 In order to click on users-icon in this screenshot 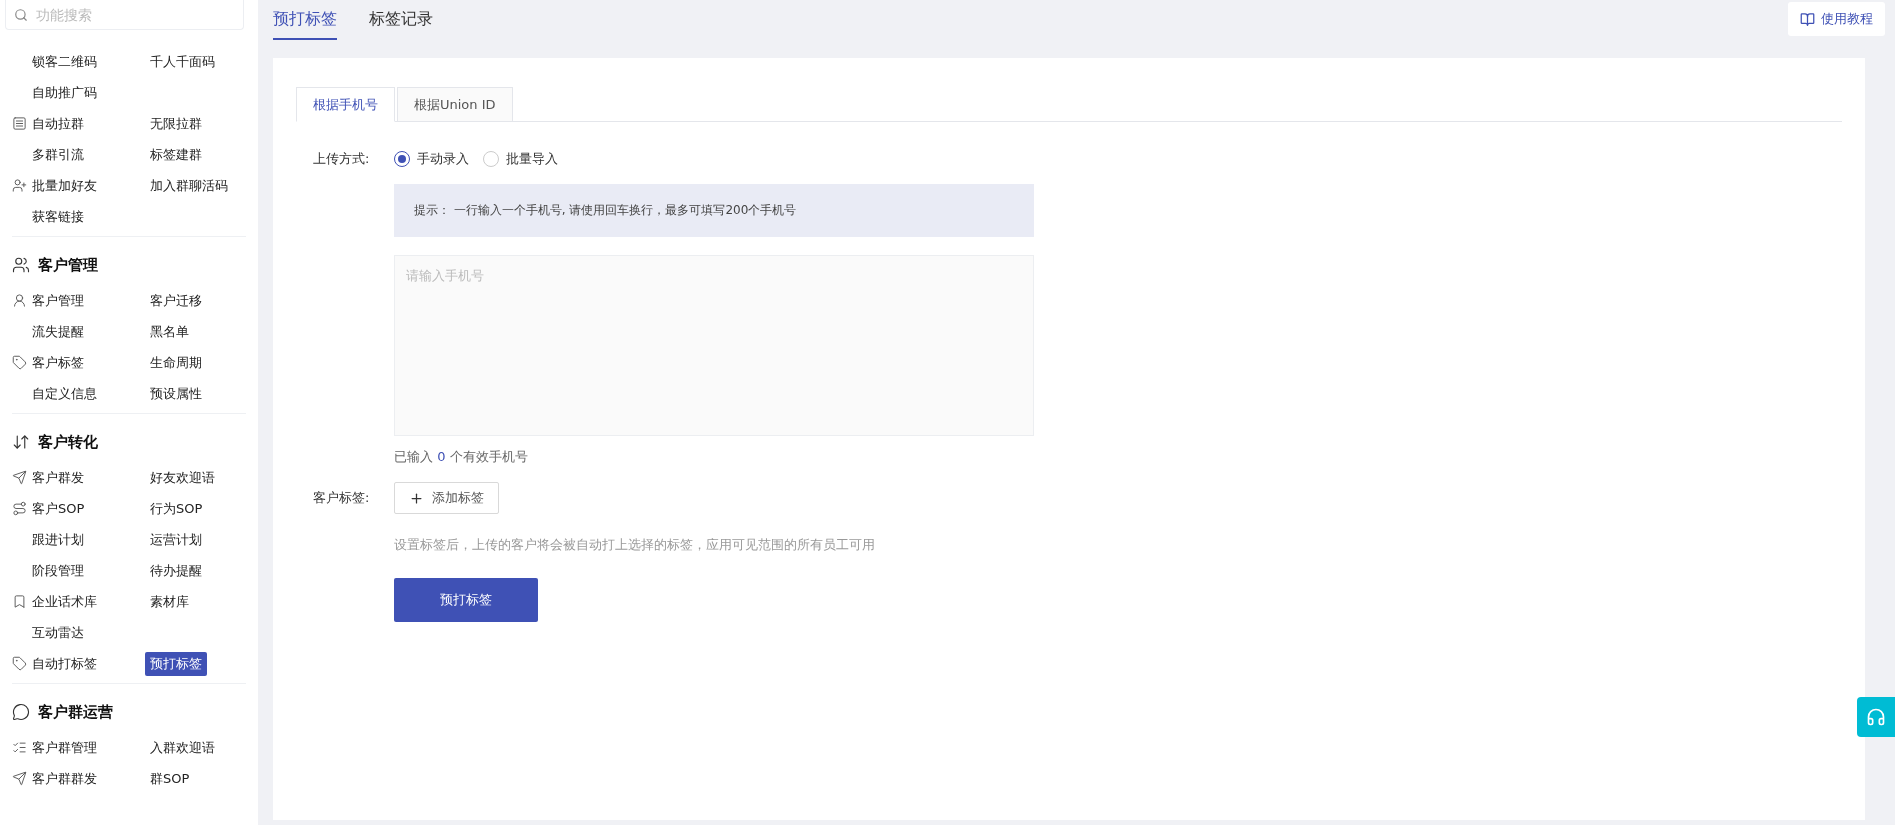, I will do `click(21, 265)`.